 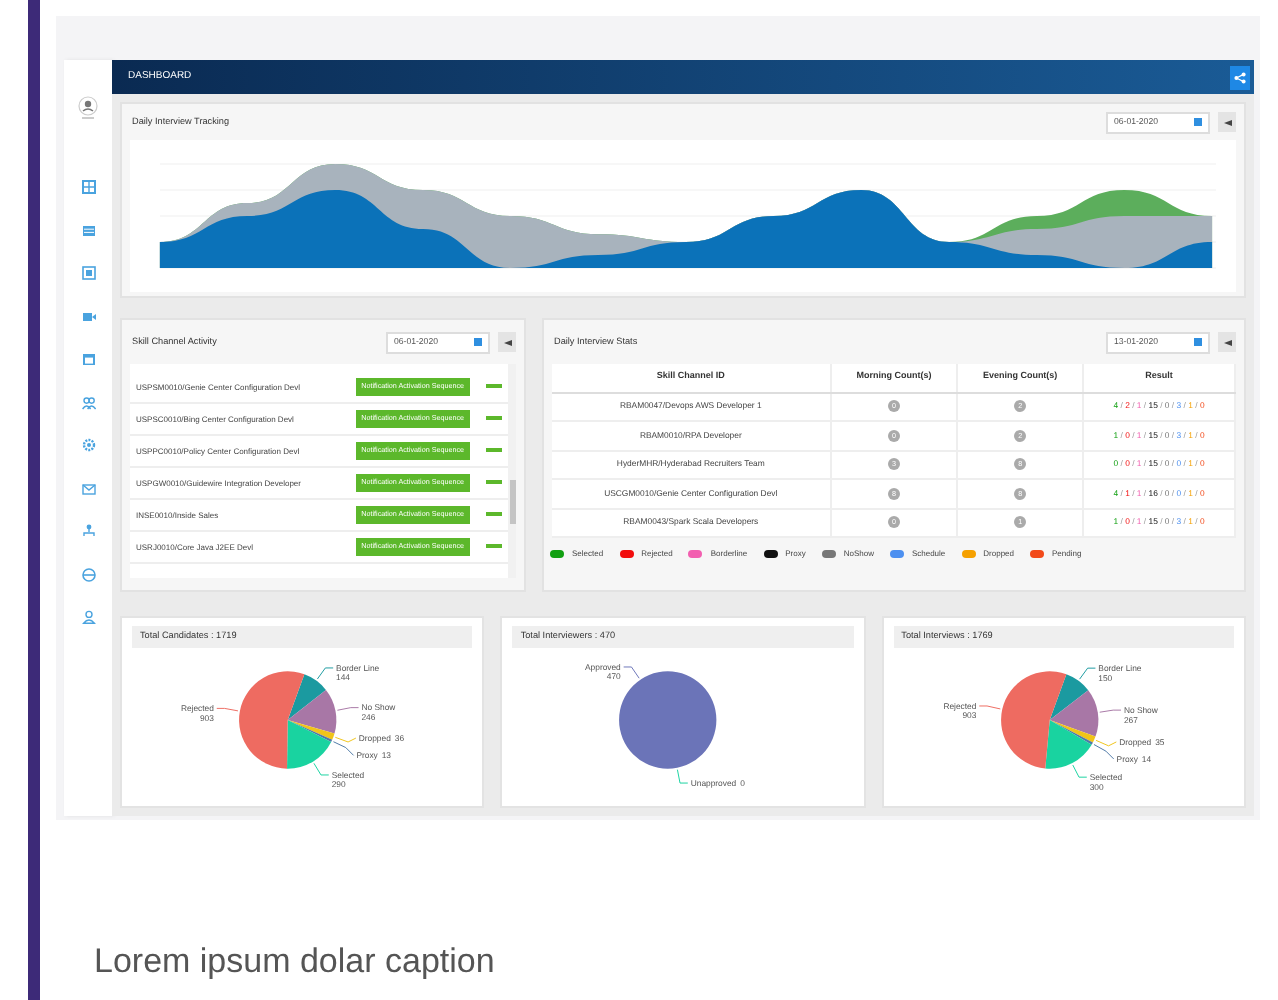 What do you see at coordinates (88, 316) in the screenshot?
I see `video-icon` at bounding box center [88, 316].